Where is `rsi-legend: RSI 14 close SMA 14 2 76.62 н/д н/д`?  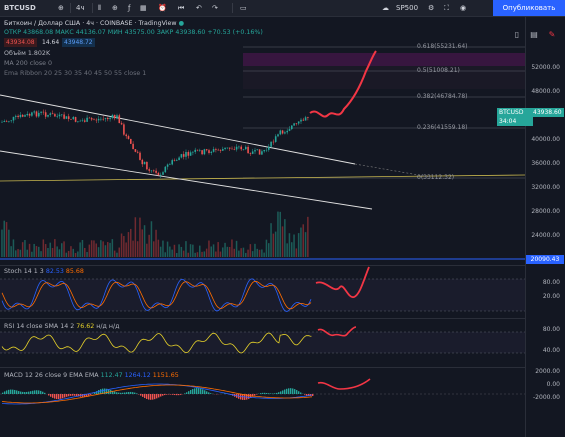
rsi-legend: RSI 14 close SMA 14 2 76.62 н/д н/д is located at coordinates (61, 326).